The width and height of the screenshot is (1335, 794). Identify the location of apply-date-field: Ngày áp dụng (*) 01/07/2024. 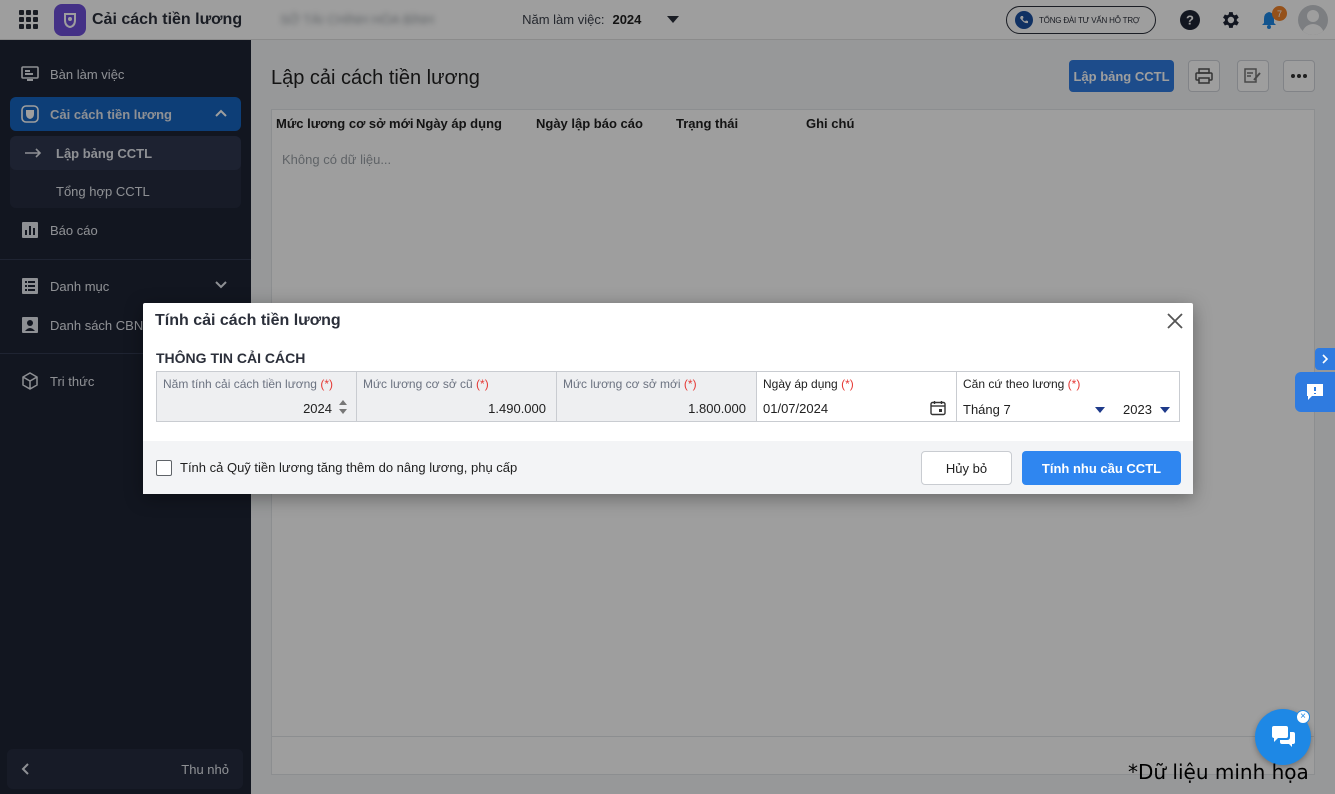
(857, 396).